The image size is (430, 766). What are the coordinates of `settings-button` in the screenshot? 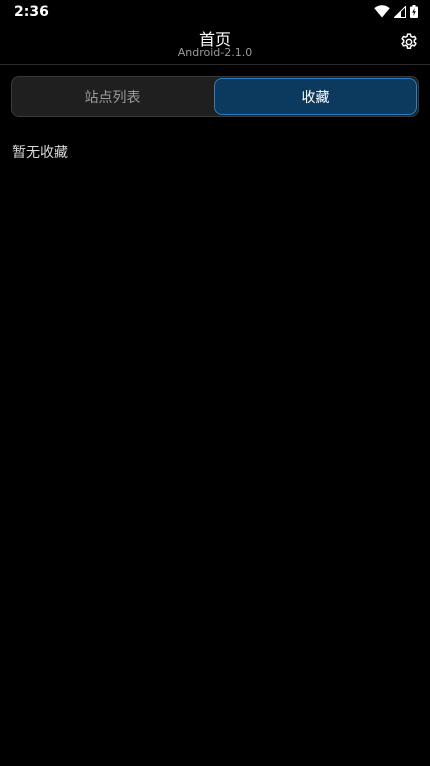 It's located at (409, 44).